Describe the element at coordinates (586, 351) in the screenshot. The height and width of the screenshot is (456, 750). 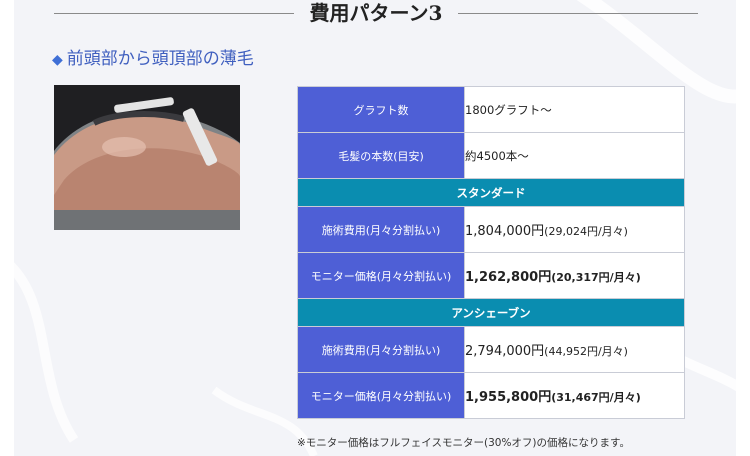
I see `unshaven-fee-monthly: (44,952円/月々)` at that location.